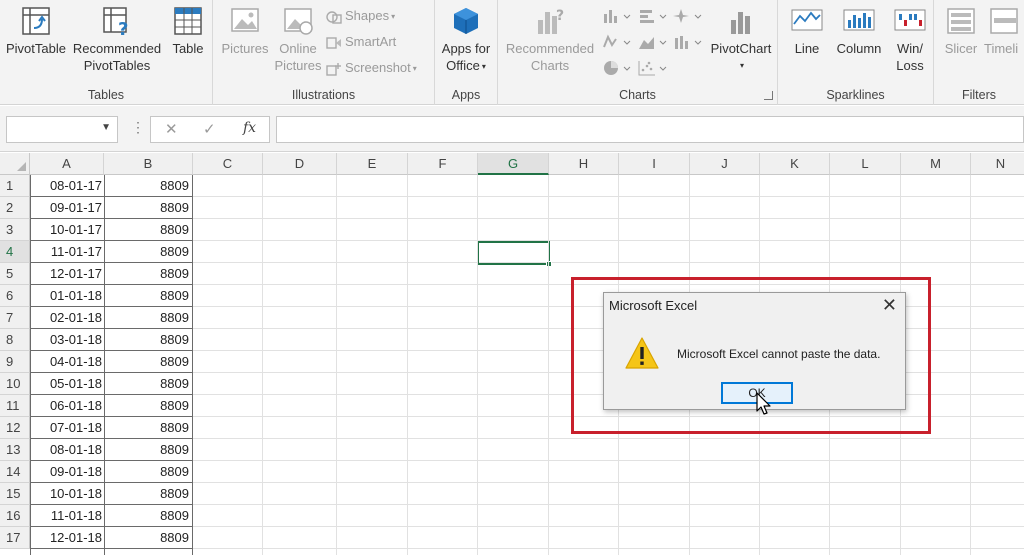  What do you see at coordinates (15, 230) in the screenshot?
I see `row-header-3: 3` at bounding box center [15, 230].